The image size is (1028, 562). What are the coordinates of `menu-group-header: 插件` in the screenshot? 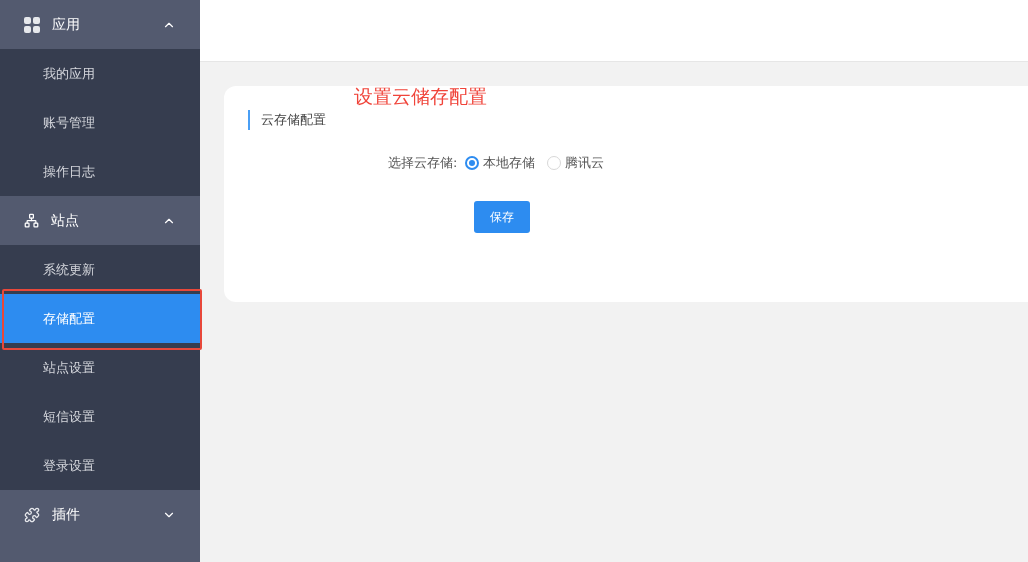 It's located at (100, 514).